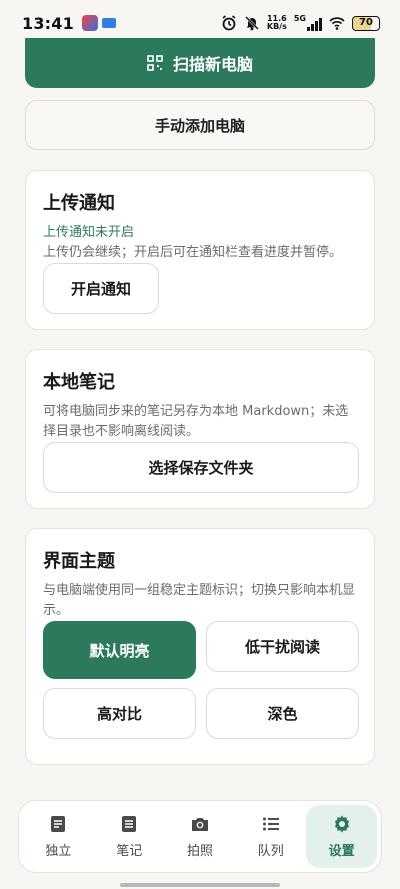 The image size is (400, 889). Describe the element at coordinates (119, 650) in the screenshot. I see `theme-option-default-light: 默认明亮` at that location.